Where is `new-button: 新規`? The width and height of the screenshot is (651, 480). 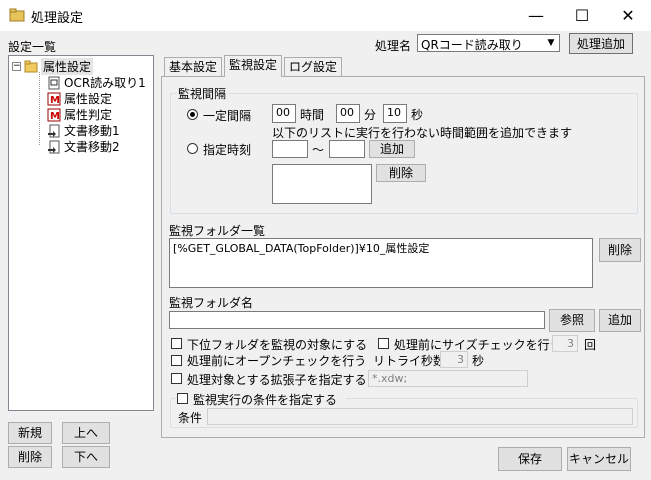 new-button: 新規 is located at coordinates (30, 433).